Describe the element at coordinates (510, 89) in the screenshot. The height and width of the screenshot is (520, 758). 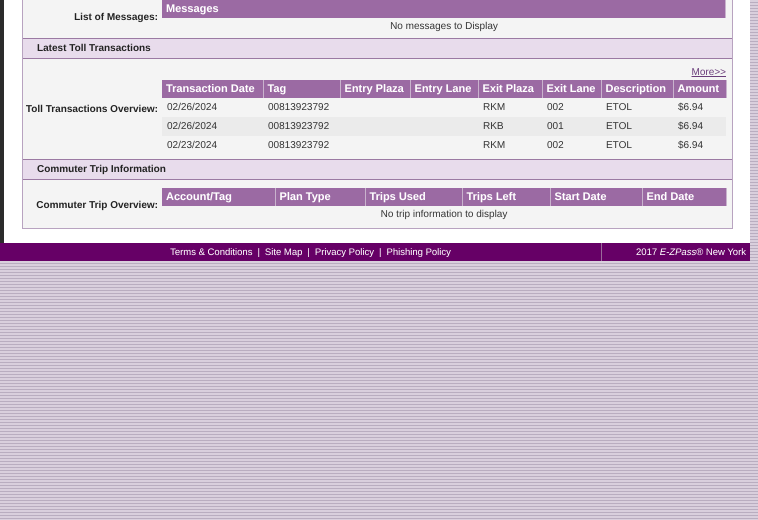
I see `column-header: Exit Plaza` at that location.